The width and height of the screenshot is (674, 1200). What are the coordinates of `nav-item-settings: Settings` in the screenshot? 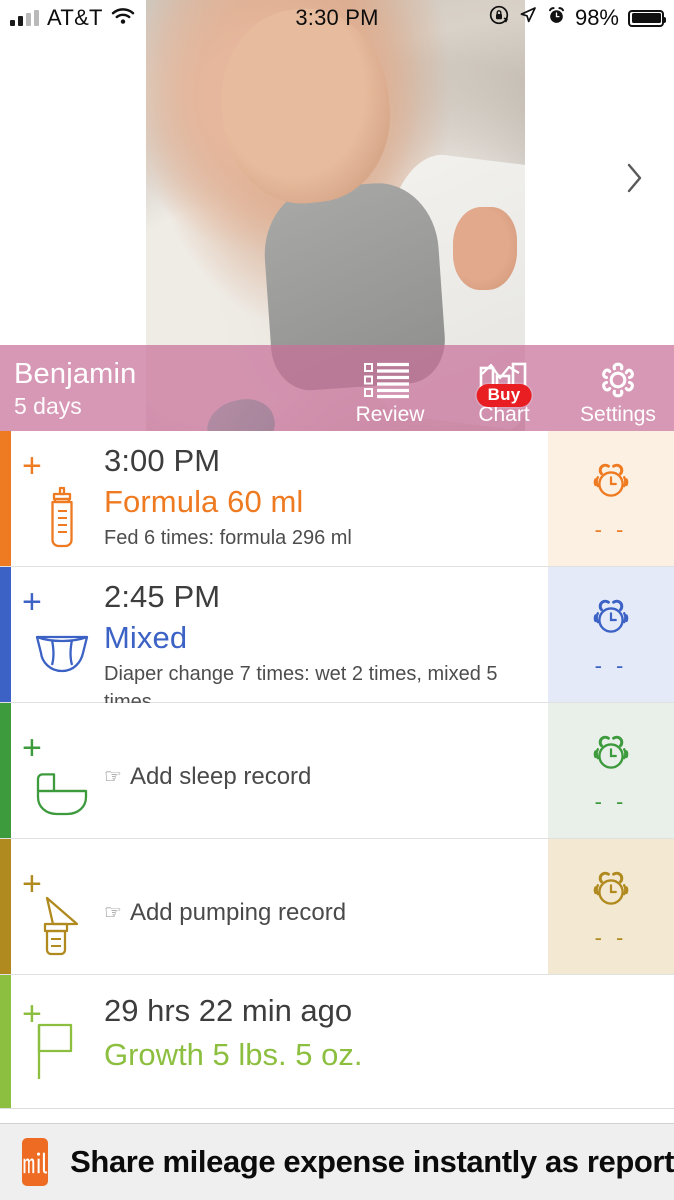 It's located at (618, 388).